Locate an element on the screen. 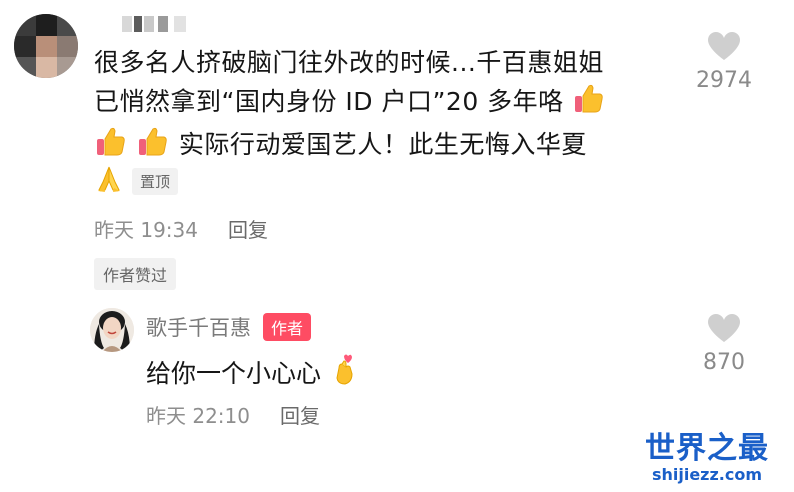 Image resolution: width=794 pixels, height=492 pixels. reply-text: 给你一个小心心 is located at coordinates (234, 373).